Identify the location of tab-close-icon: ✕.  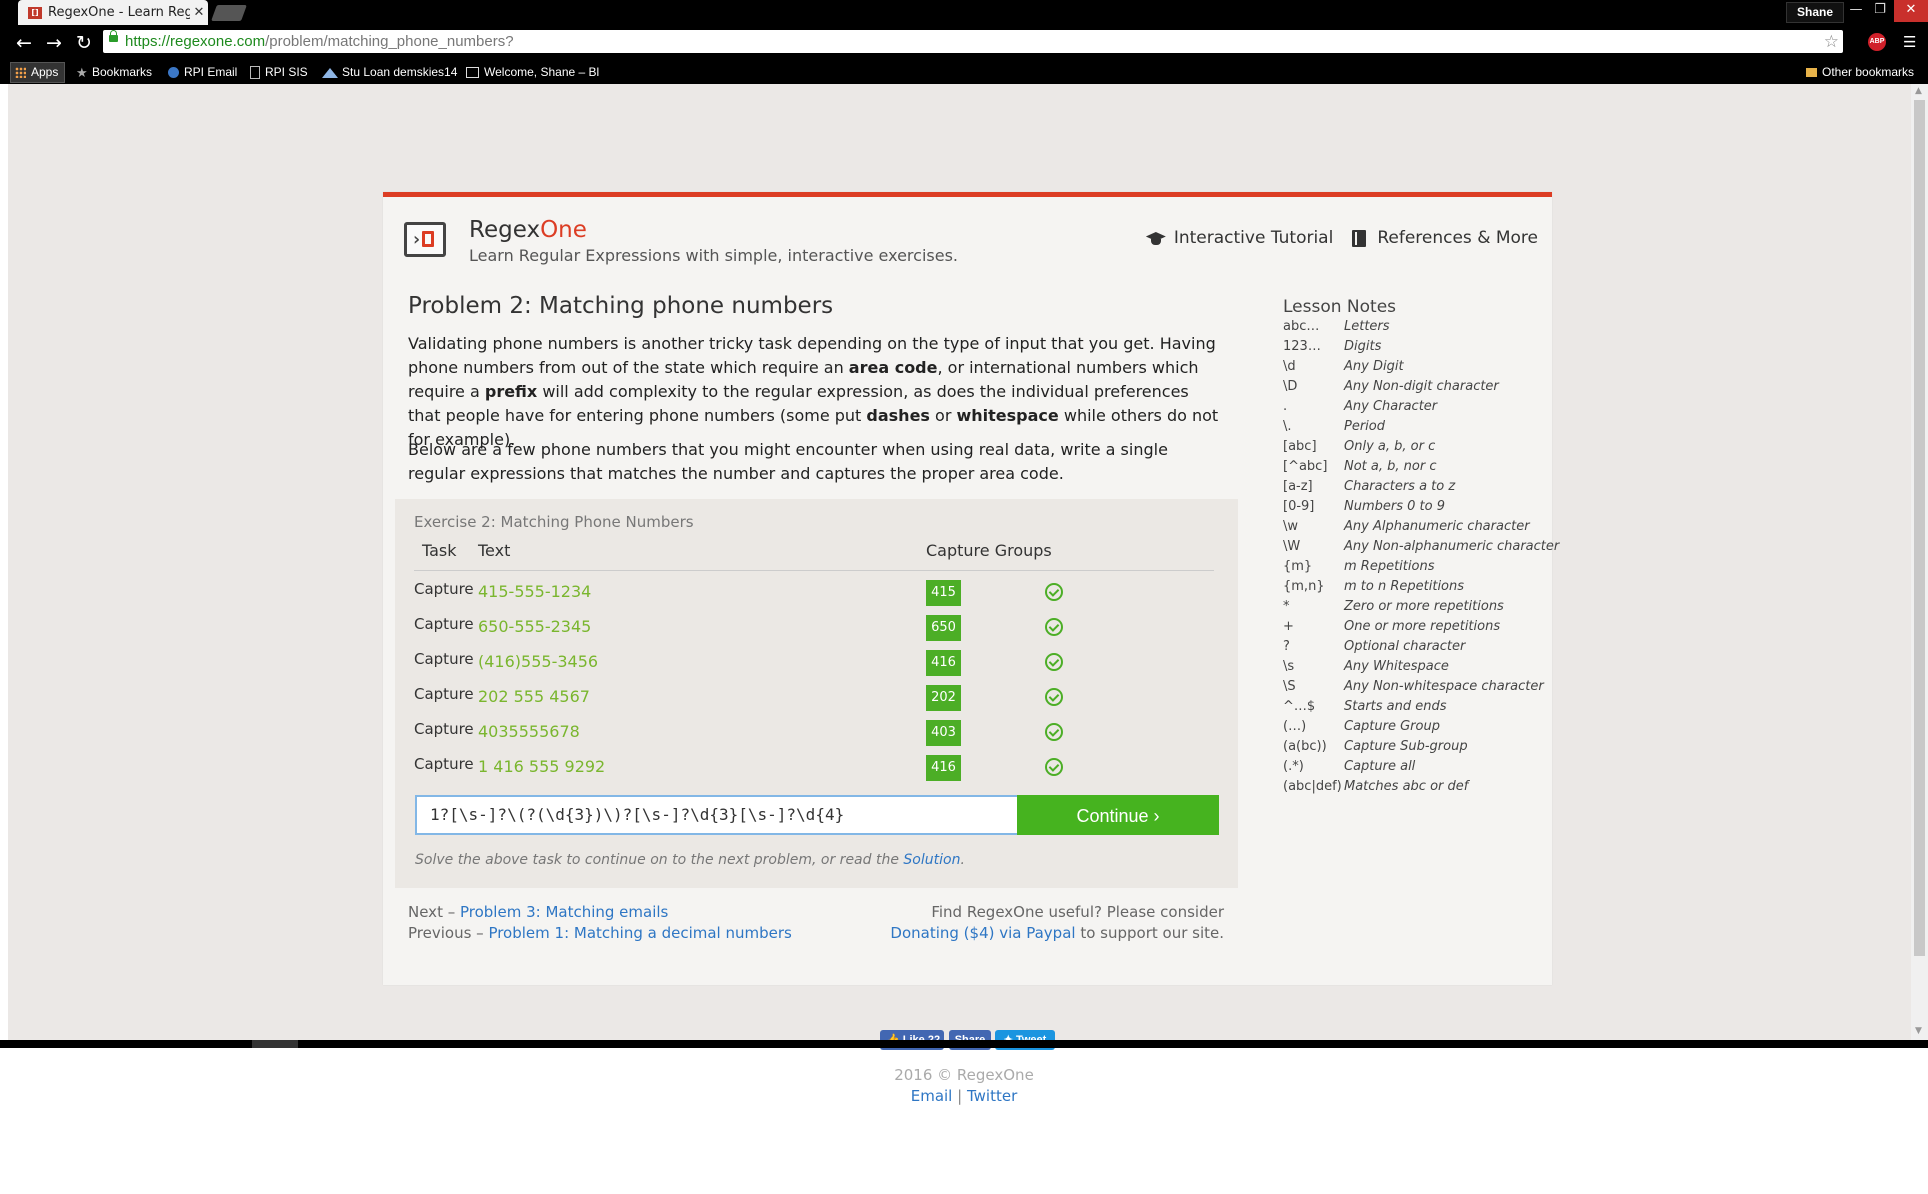
(199, 12).